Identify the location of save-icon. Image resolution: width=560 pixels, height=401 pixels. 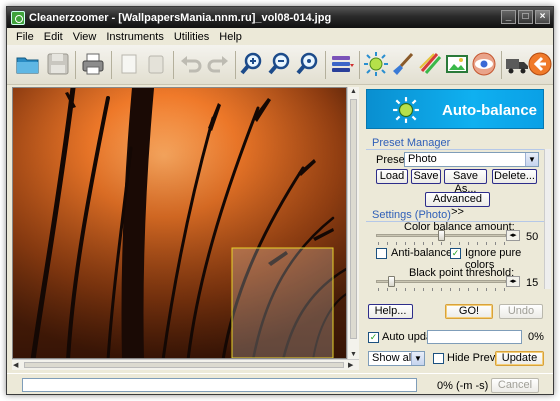
(58, 64).